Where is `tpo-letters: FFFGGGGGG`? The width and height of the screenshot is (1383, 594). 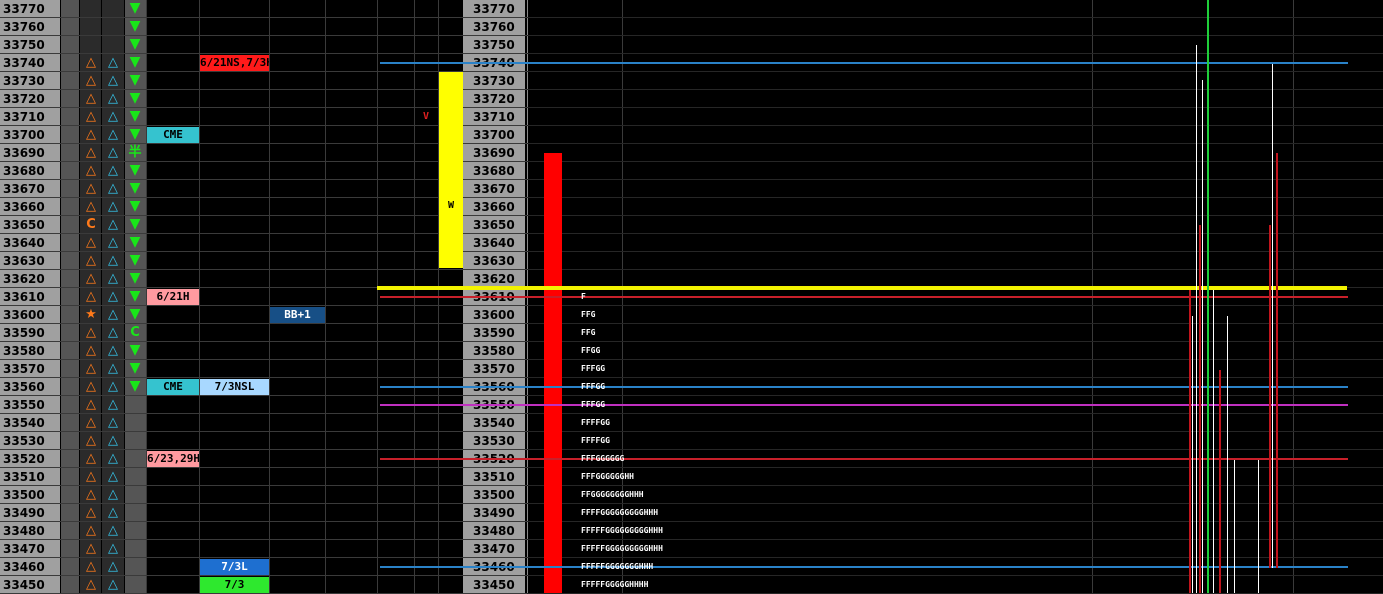 tpo-letters: FFFGGGGGG is located at coordinates (603, 458).